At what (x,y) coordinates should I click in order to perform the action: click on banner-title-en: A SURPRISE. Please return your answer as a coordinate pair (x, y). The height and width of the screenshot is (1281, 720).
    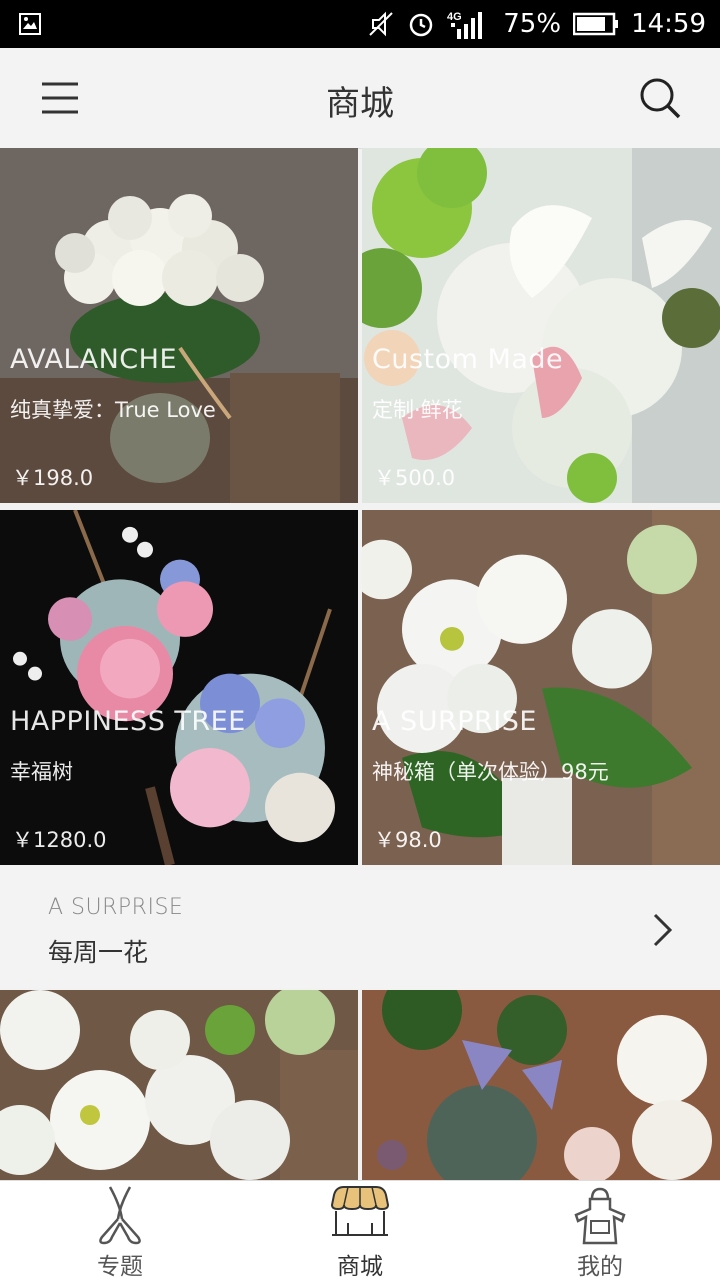
    Looking at the image, I should click on (116, 907).